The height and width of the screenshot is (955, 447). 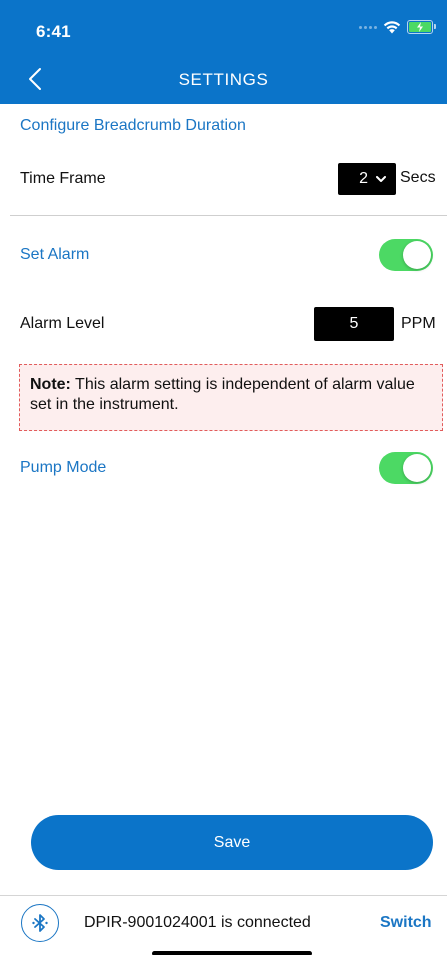 I want to click on status-icons, so click(x=397, y=27).